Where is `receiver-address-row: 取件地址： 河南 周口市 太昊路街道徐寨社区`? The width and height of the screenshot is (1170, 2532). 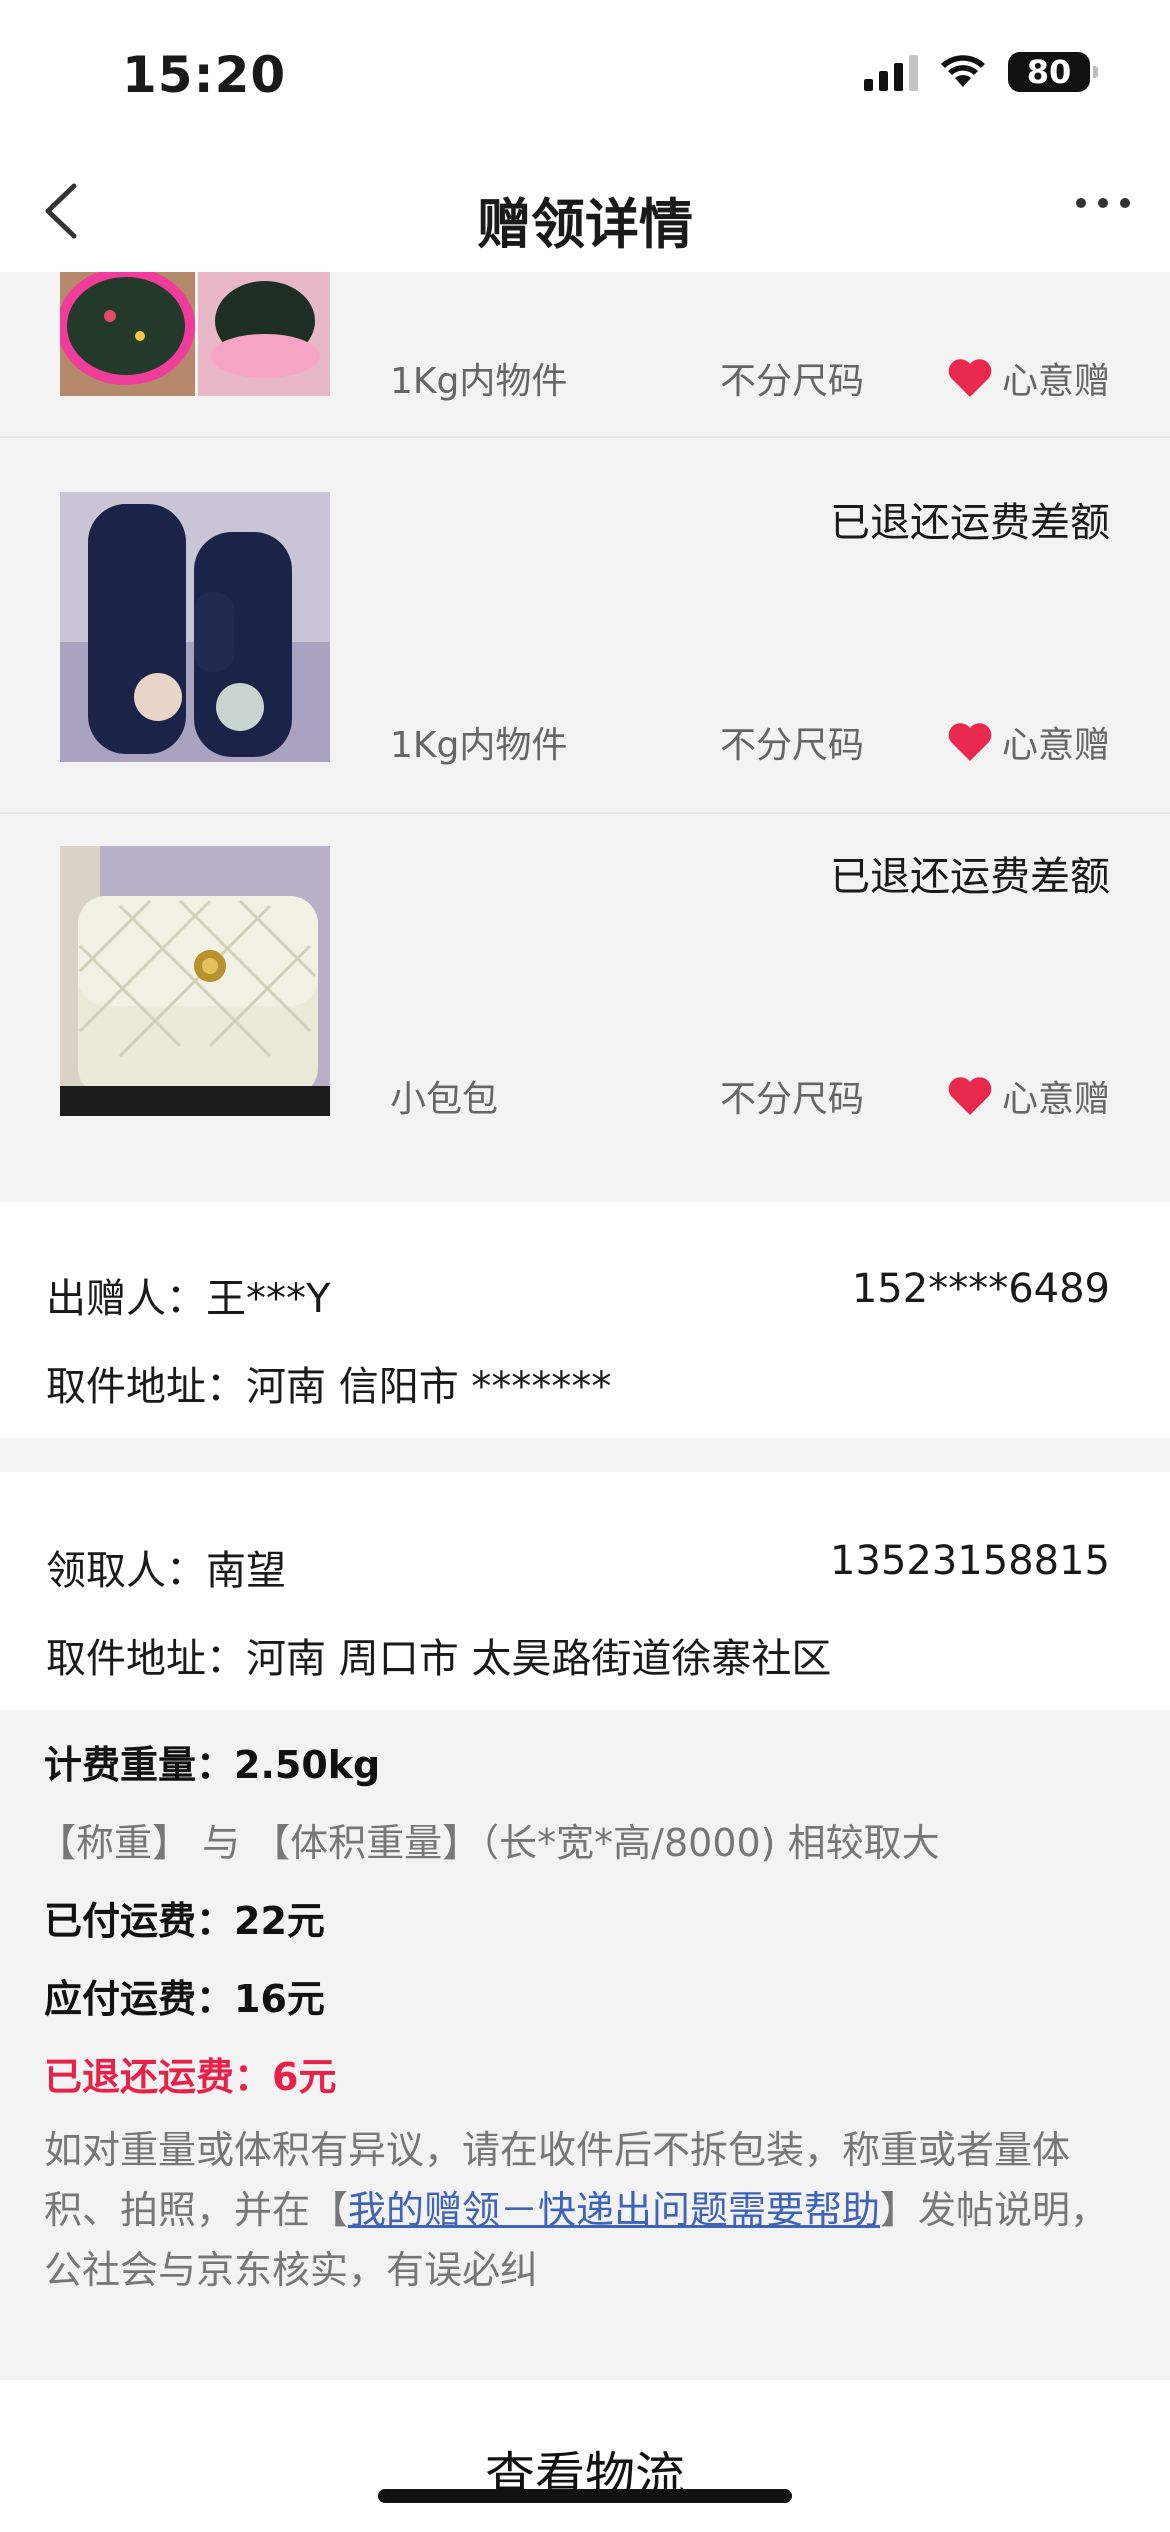
receiver-address-row: 取件地址： 河南 周口市 太昊路街道徐寨社区 is located at coordinates (578, 1655).